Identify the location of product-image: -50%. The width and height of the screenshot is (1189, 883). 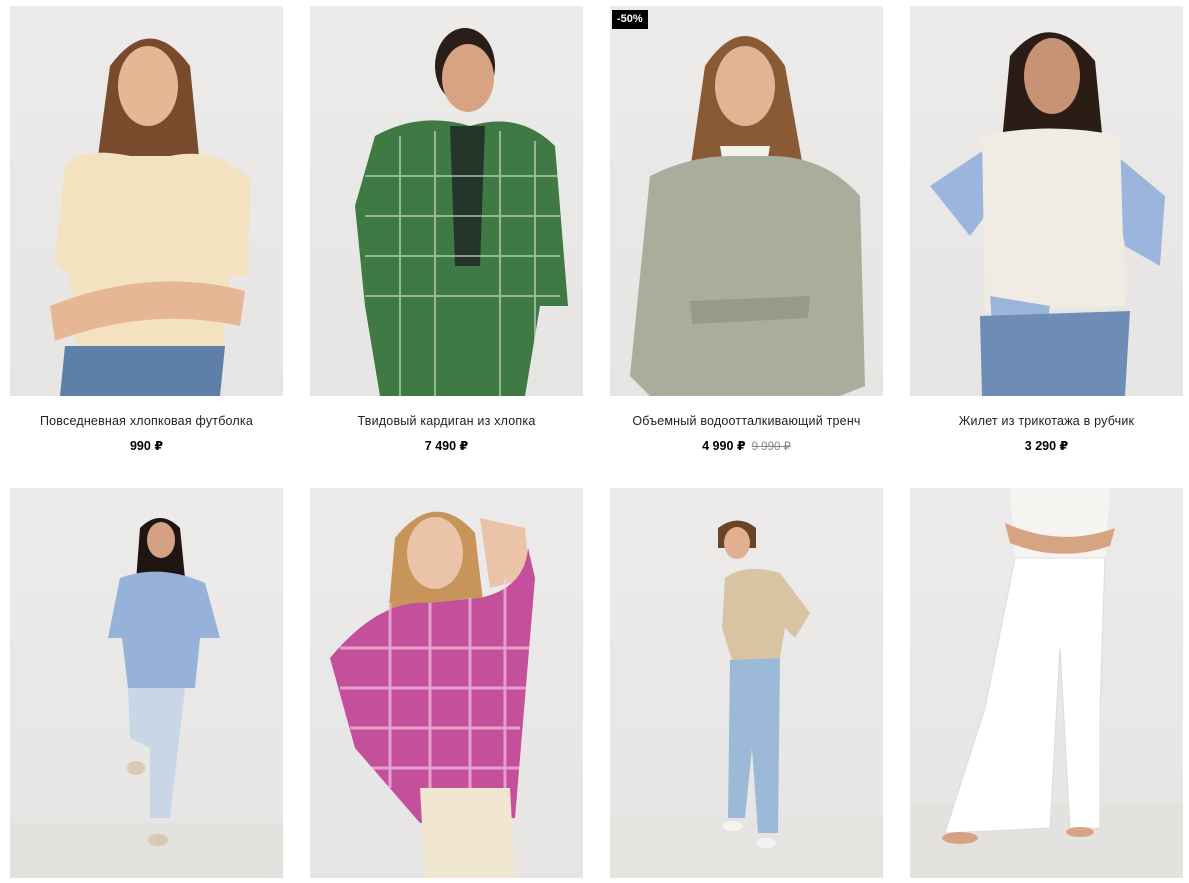
(746, 201).